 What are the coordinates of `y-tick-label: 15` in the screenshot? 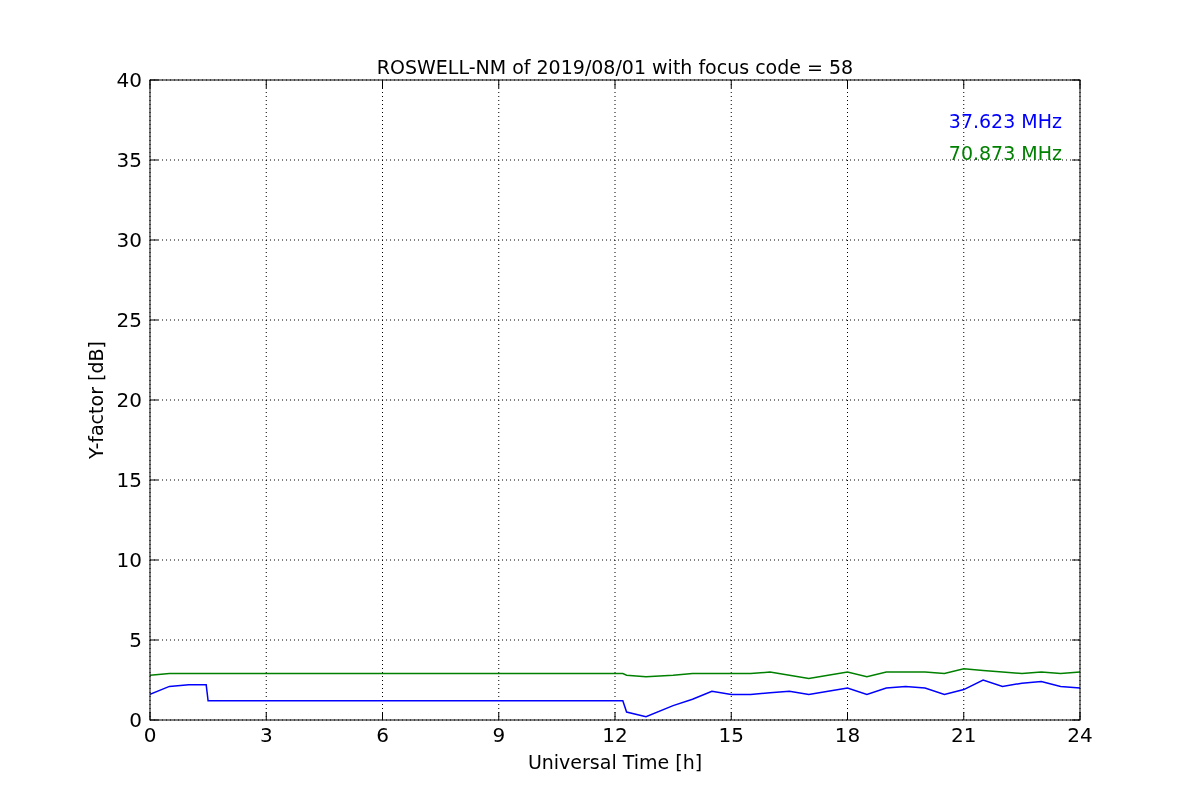 It's located at (129, 480).